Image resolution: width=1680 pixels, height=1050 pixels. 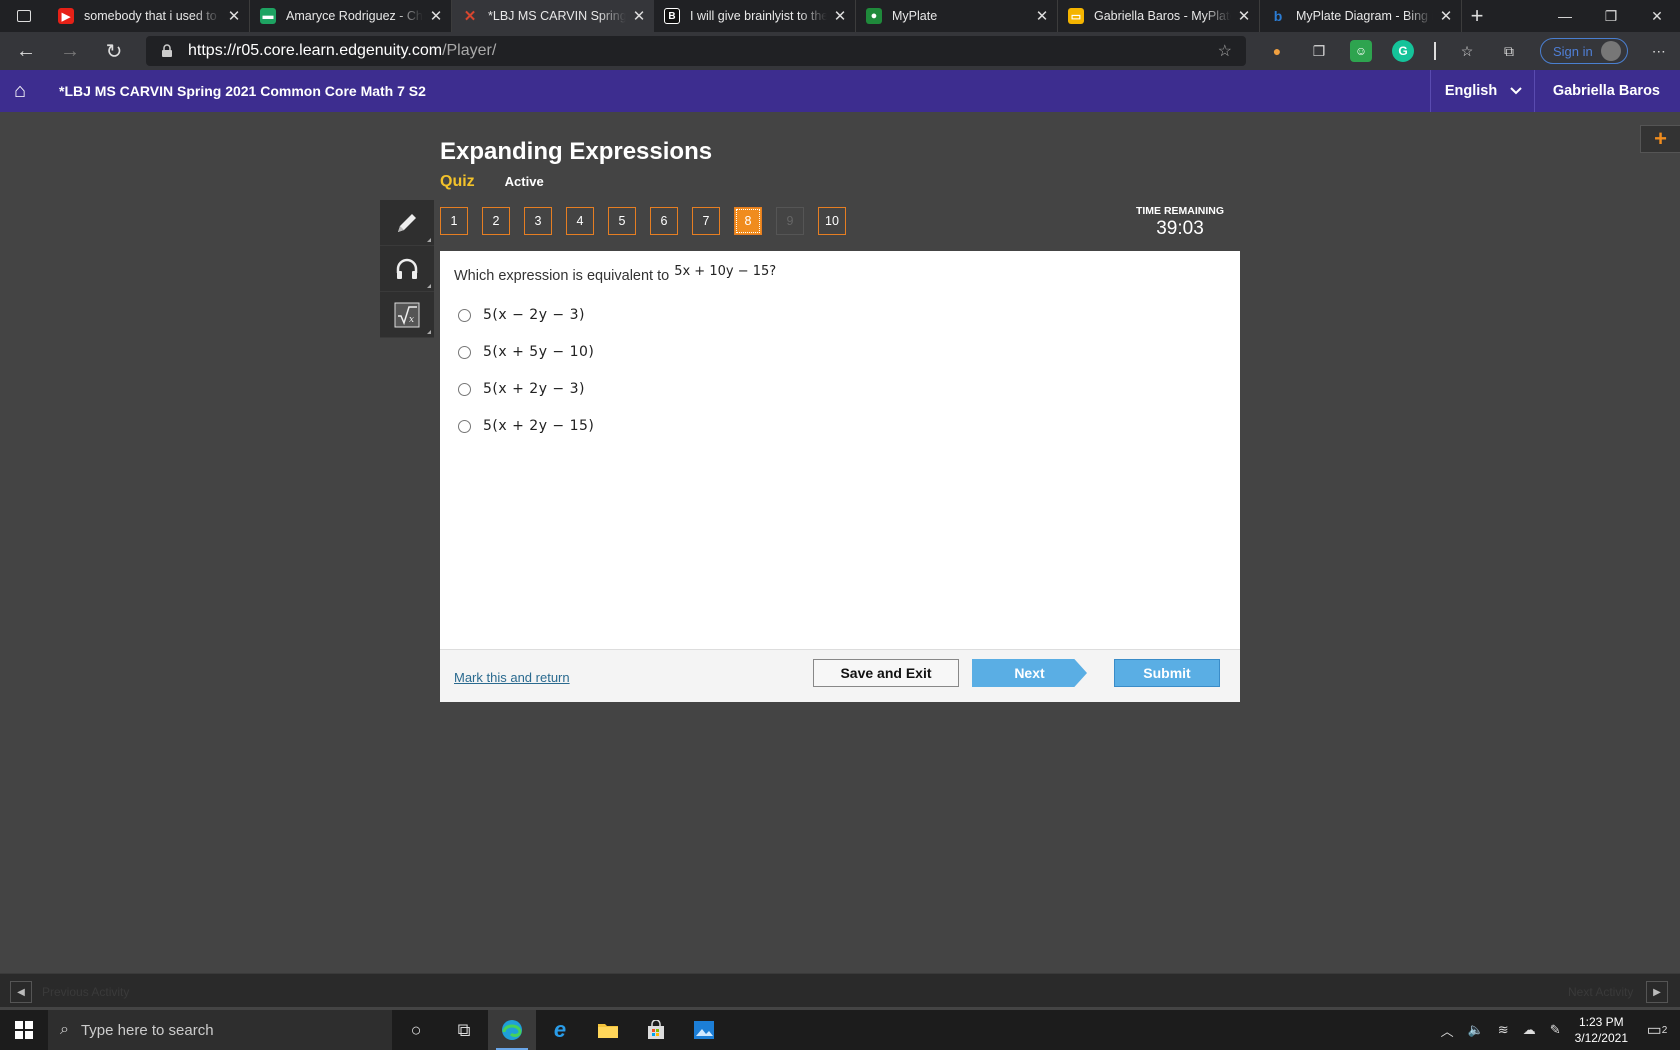 I want to click on extensions-area: ● ❐ ☺ G ☆ ⧉ Sign in ⋯, so click(x=1473, y=51).